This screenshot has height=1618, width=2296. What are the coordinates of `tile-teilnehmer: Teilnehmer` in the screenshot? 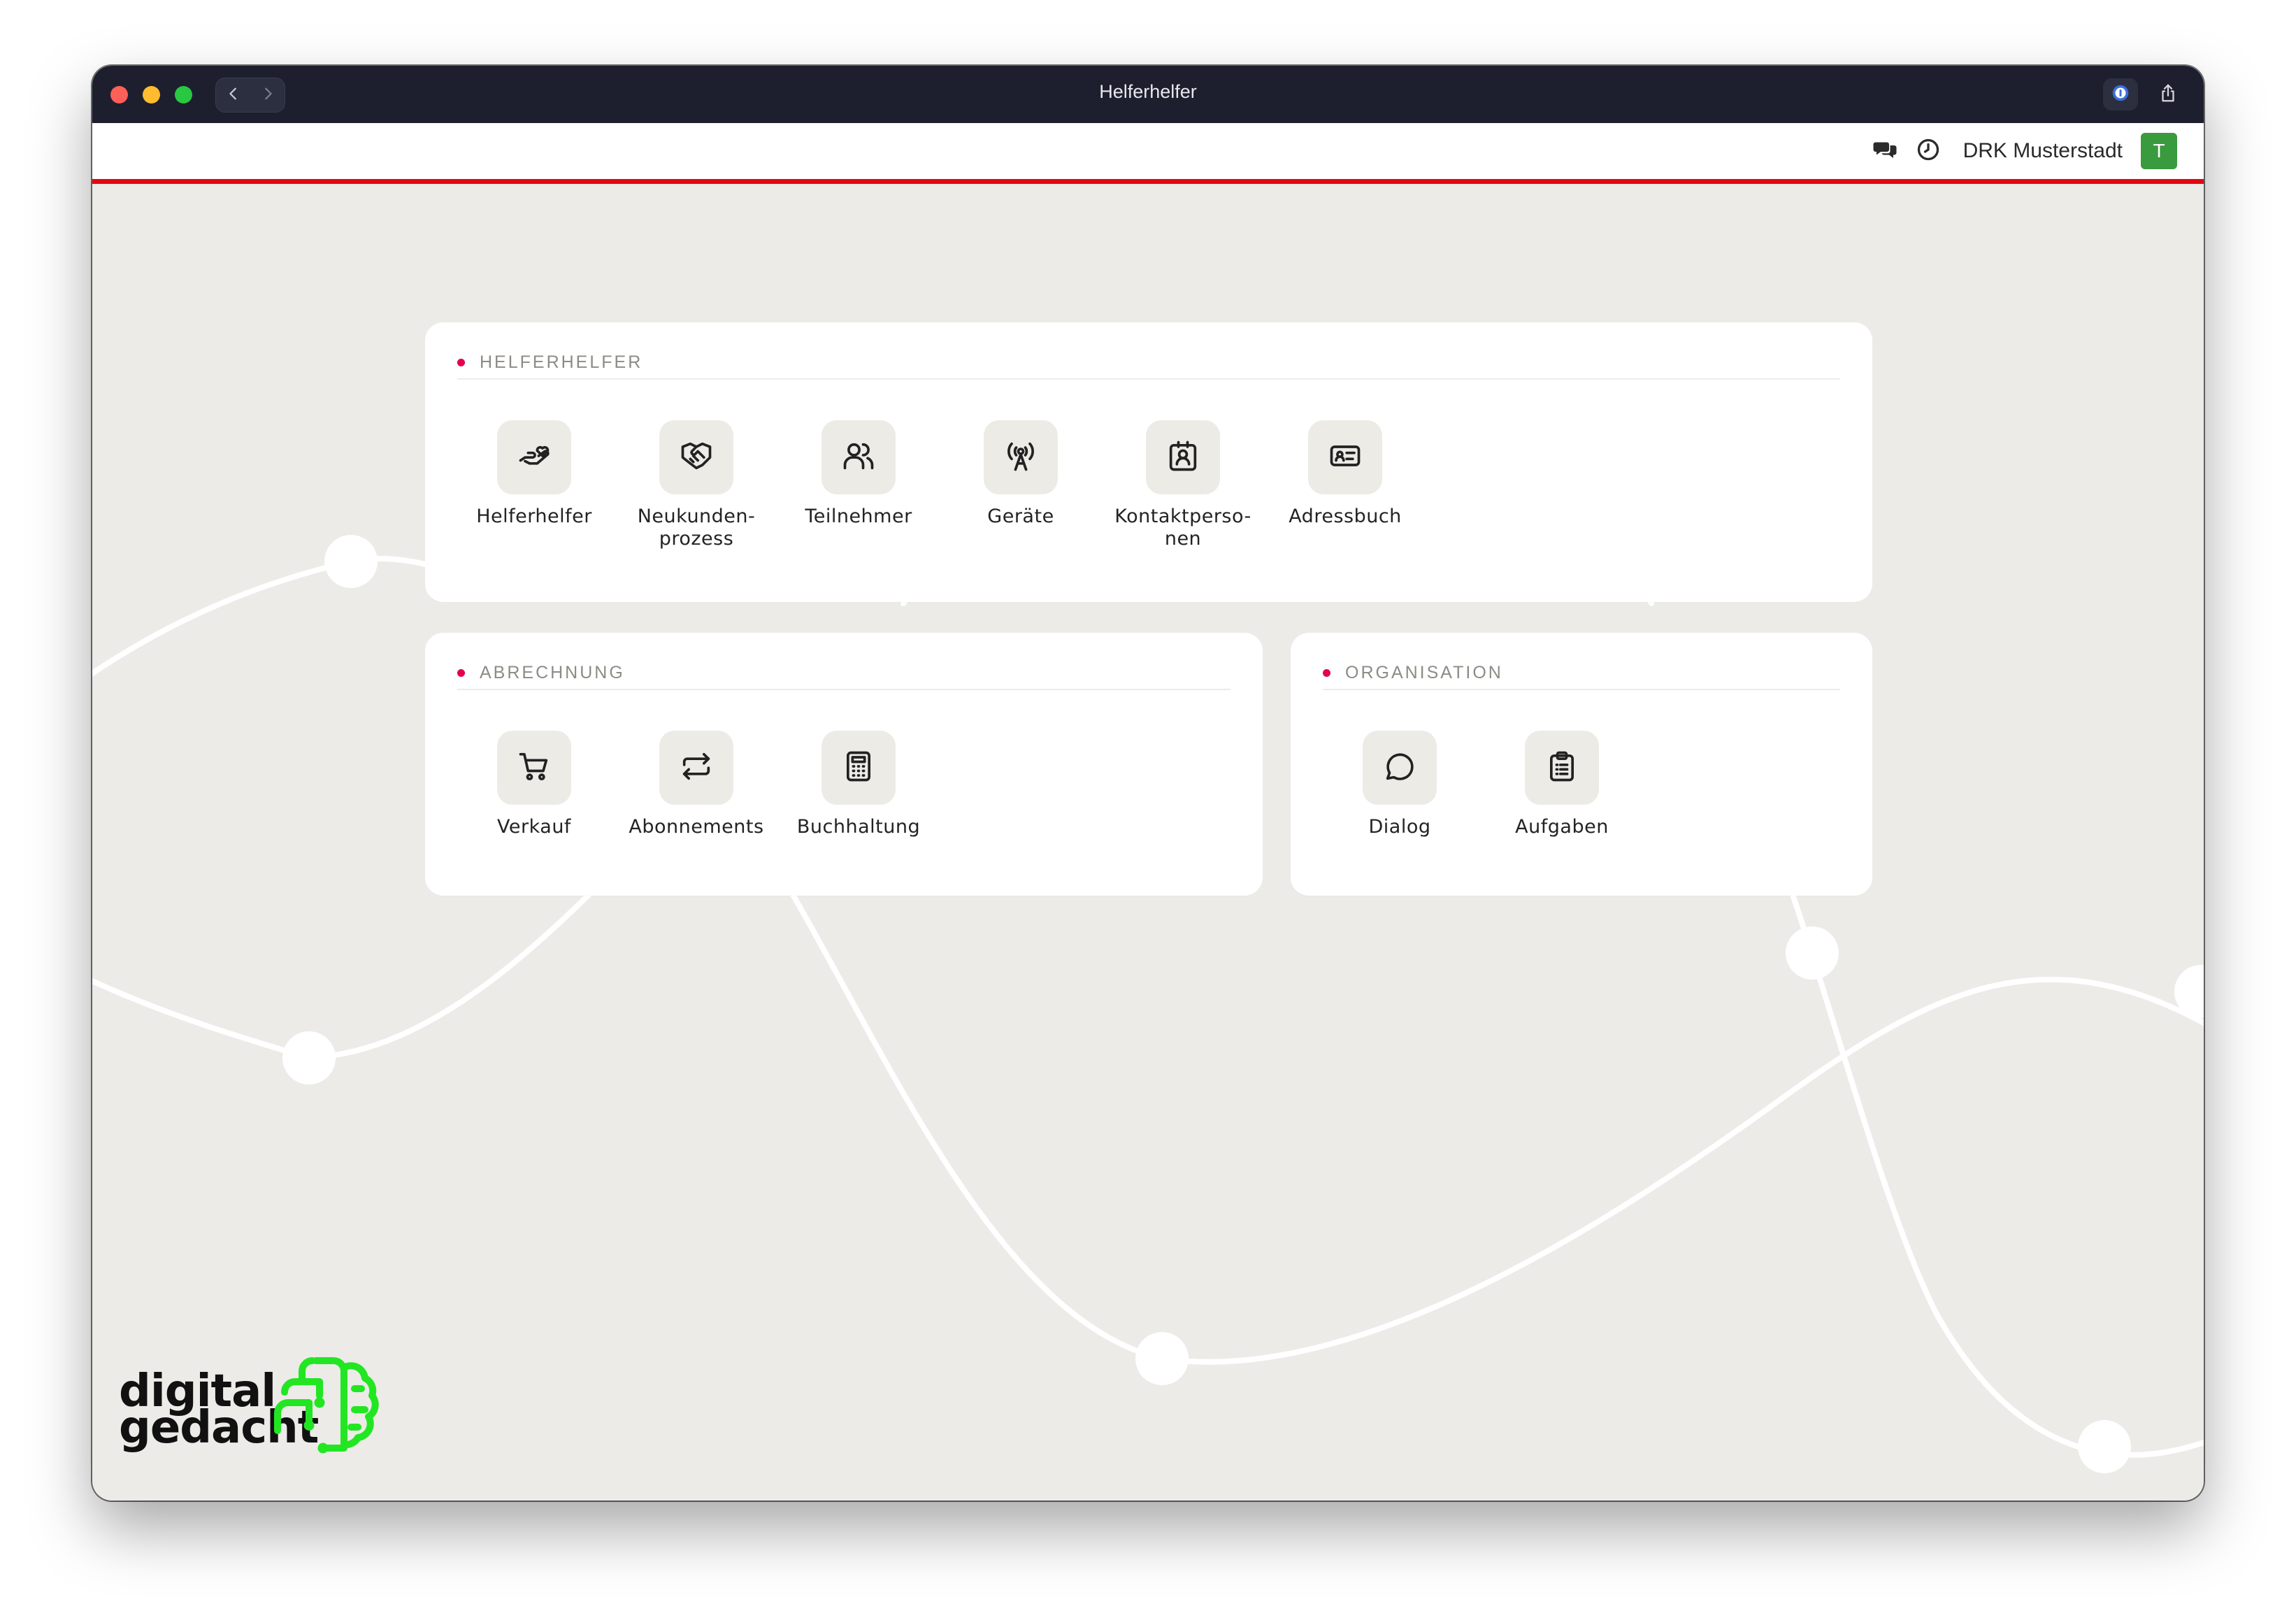 It's located at (858, 474).